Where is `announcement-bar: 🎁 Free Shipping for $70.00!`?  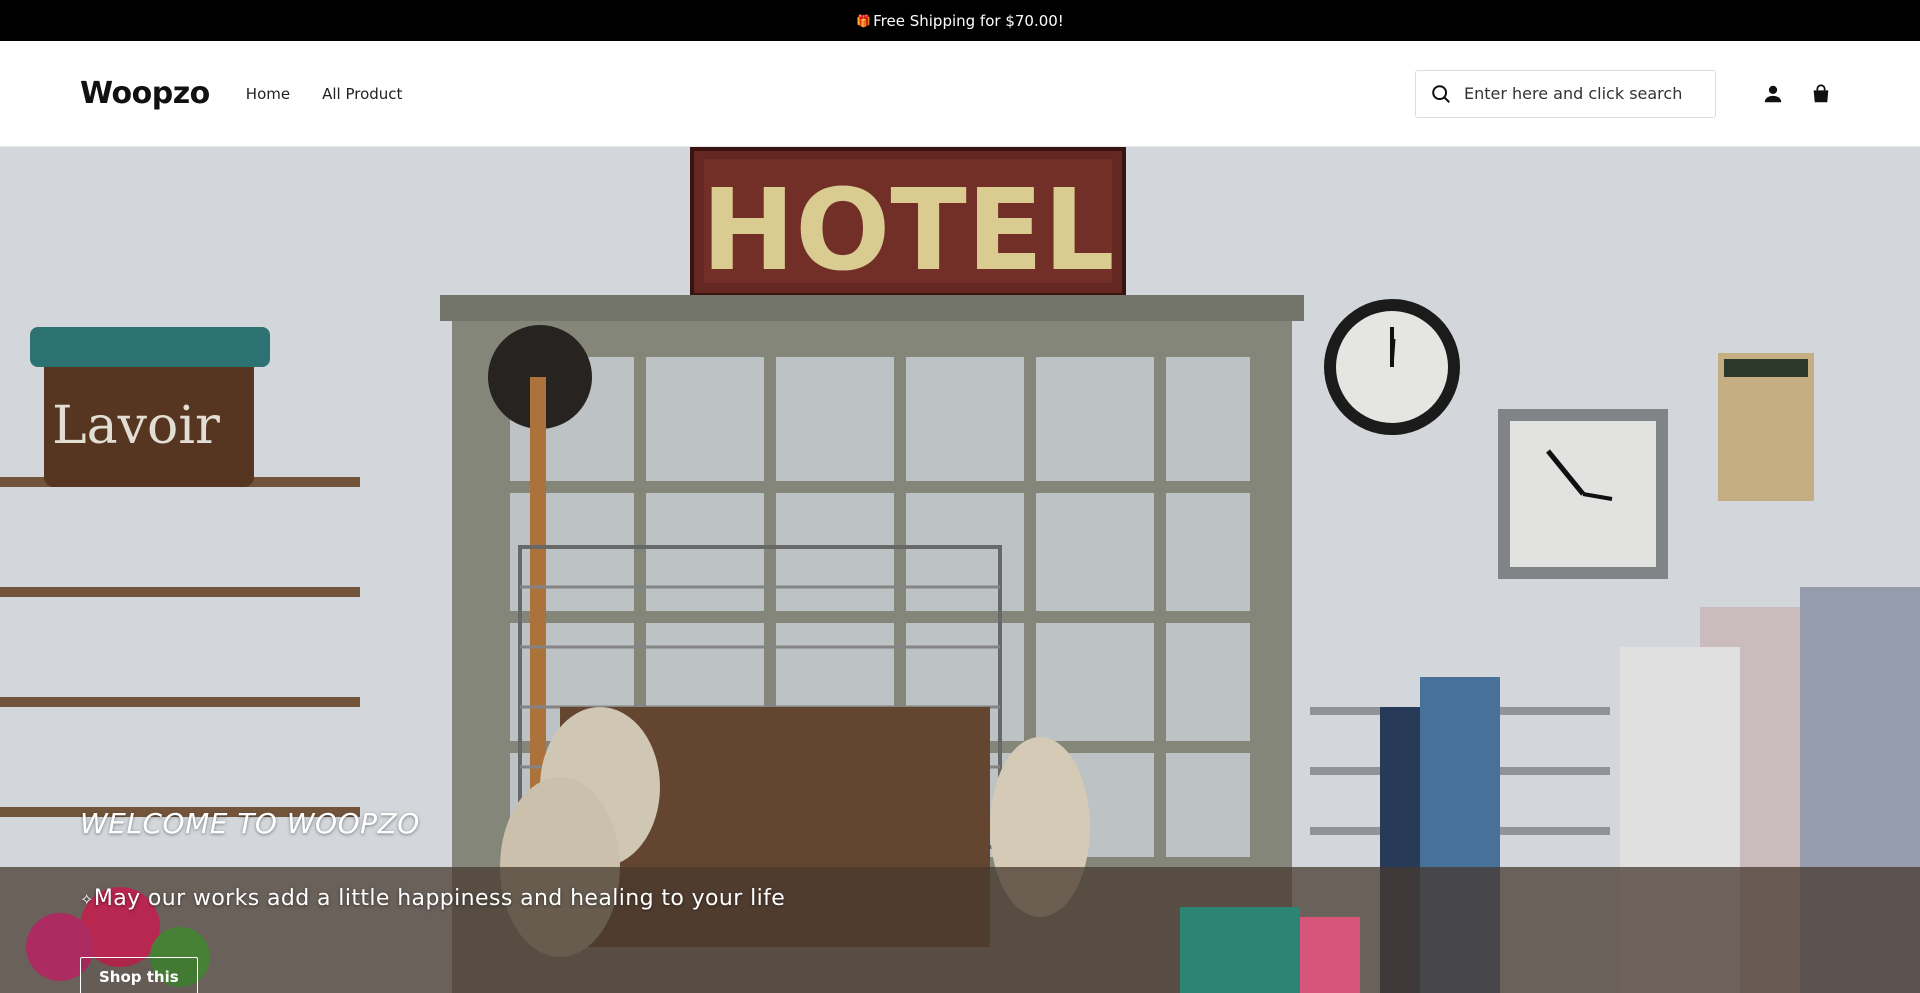 announcement-bar: 🎁 Free Shipping for $70.00! is located at coordinates (960, 20).